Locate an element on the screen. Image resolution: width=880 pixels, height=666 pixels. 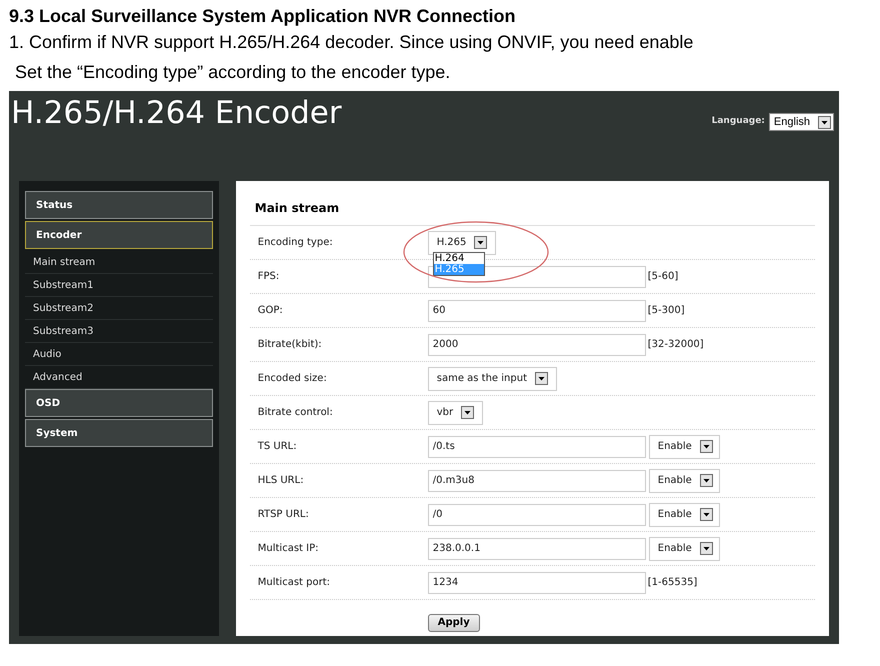
panel-title: Main stream is located at coordinates (532, 212).